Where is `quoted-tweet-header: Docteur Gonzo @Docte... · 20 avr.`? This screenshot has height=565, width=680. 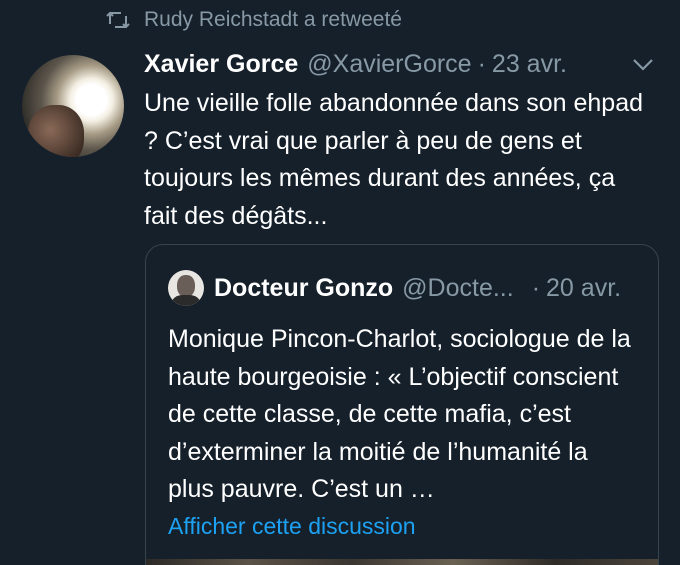 quoted-tweet-header: Docteur Gonzo @Docte... · 20 avr. is located at coordinates (394, 288).